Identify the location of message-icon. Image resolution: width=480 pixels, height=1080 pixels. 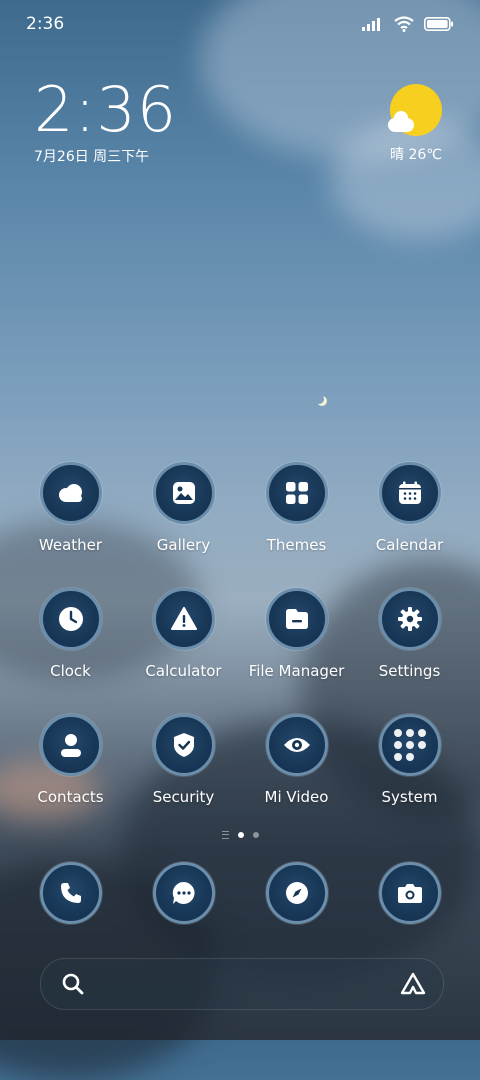
(183, 893).